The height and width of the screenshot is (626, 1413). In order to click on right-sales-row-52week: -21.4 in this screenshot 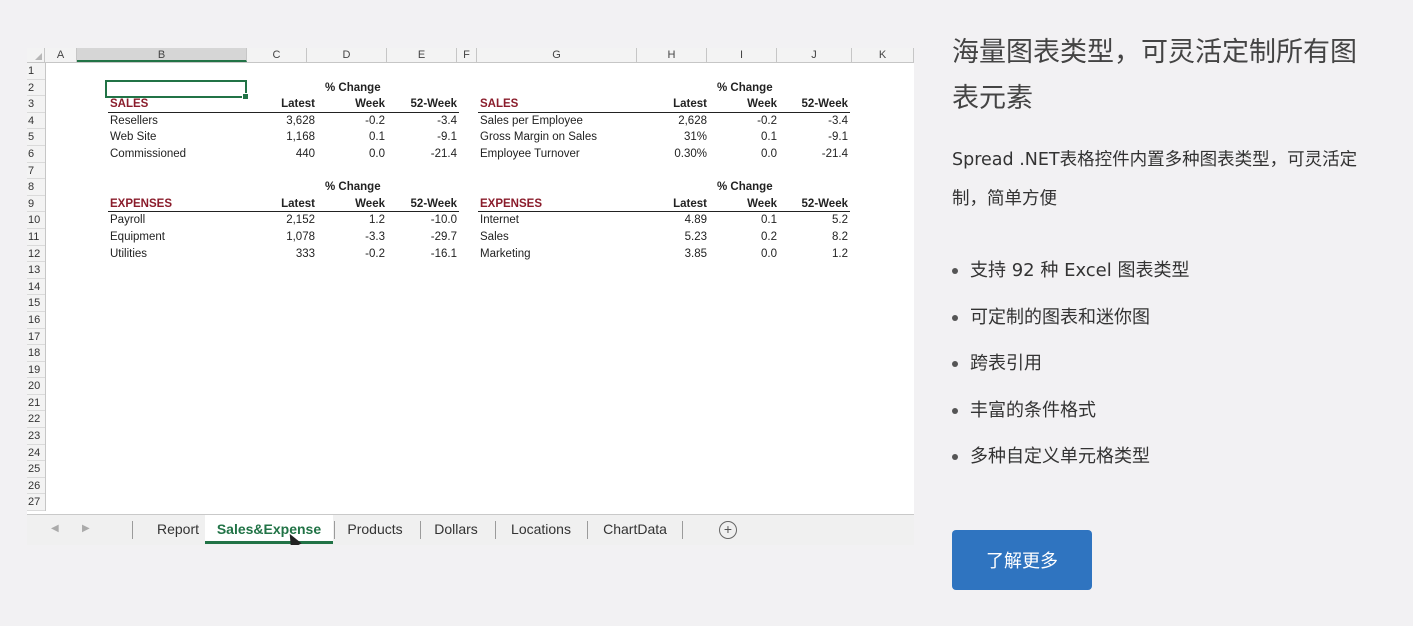, I will do `click(798, 154)`.